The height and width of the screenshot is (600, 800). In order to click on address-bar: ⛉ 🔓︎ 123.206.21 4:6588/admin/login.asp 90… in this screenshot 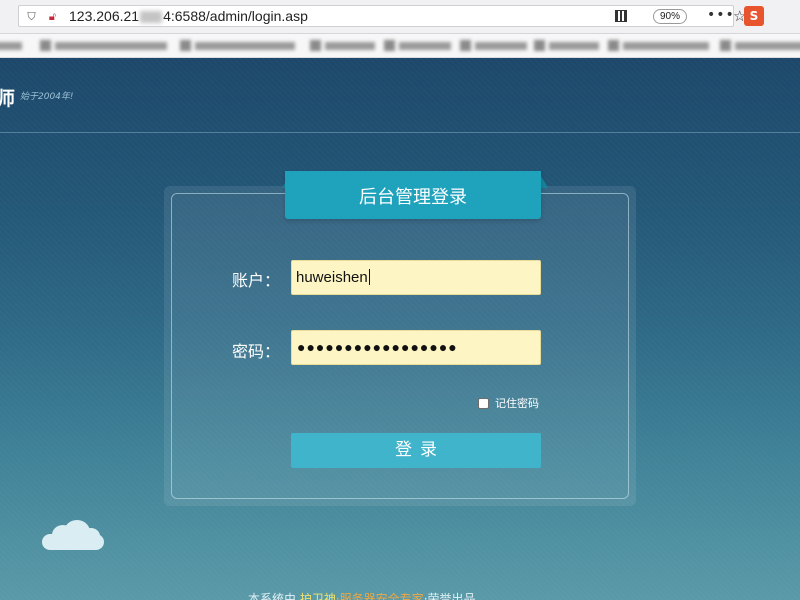, I will do `click(382, 16)`.